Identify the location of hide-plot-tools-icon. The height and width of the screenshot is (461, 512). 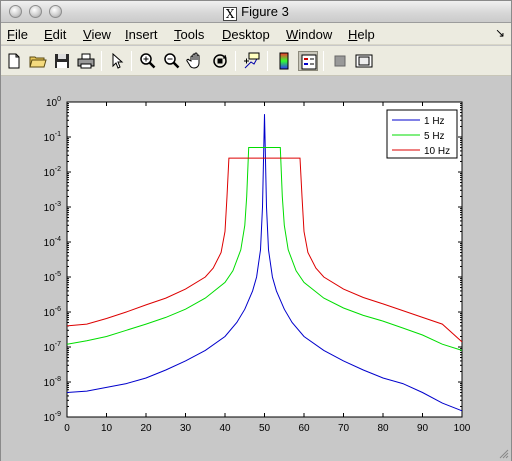
(340, 61).